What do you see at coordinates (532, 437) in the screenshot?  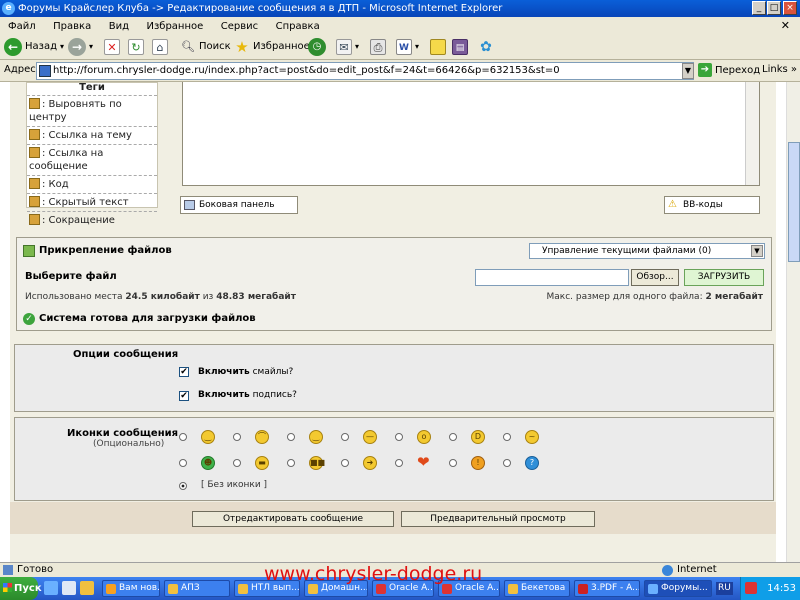 I see `annoyed-icon: ~` at bounding box center [532, 437].